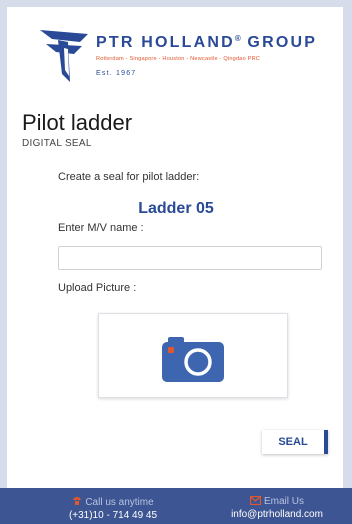  What do you see at coordinates (176, 208) in the screenshot?
I see `ladder-name: Ladder 05` at bounding box center [176, 208].